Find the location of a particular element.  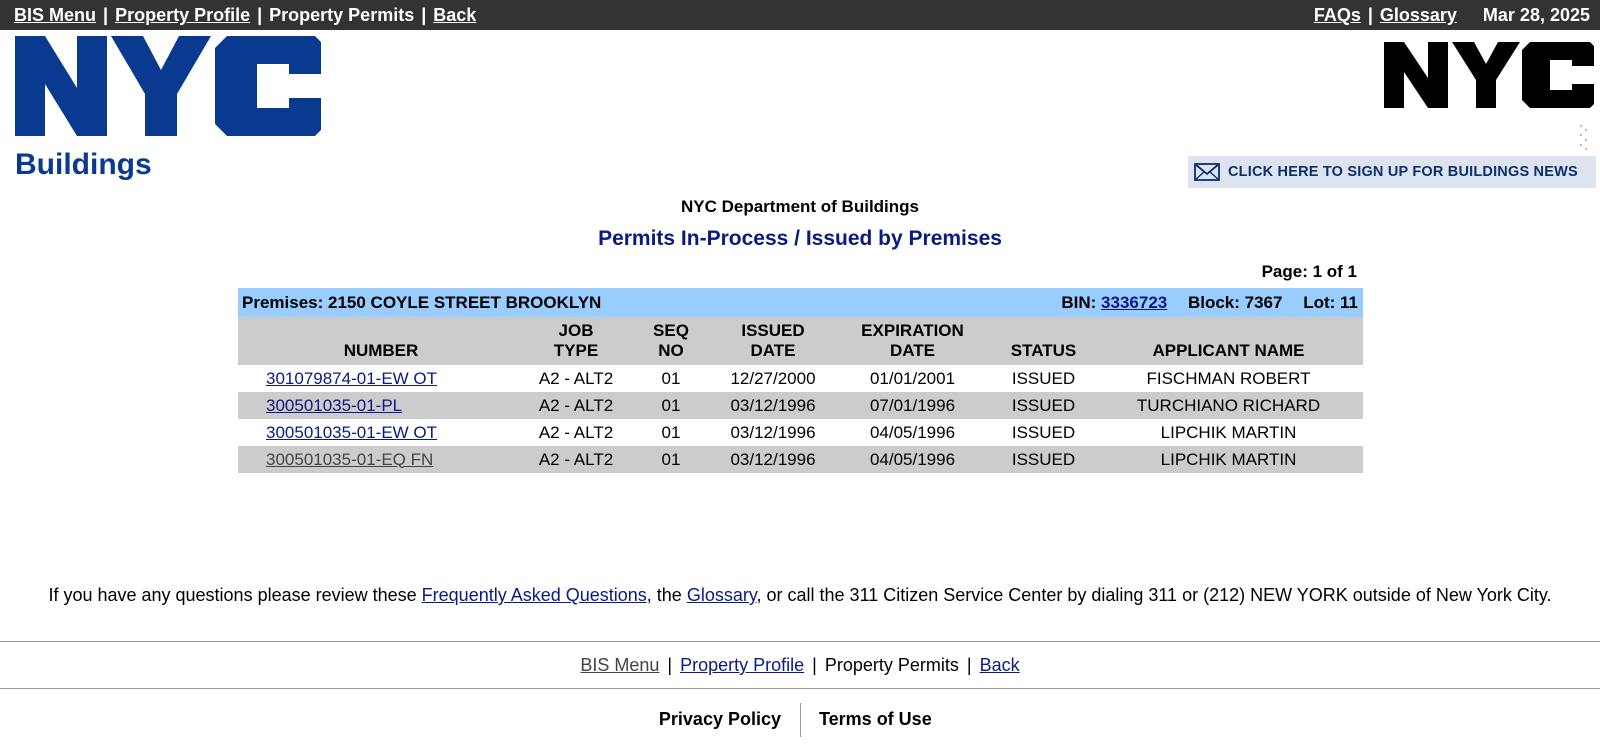

expiration-date-cell: 01/01/2001 is located at coordinates (912, 378).